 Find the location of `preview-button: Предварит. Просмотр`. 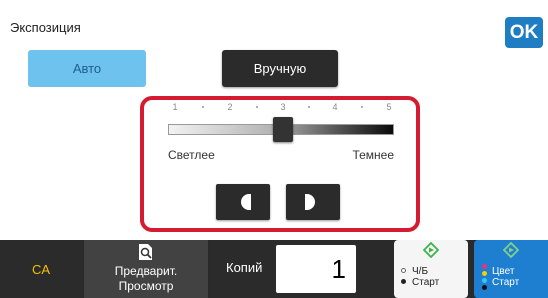

preview-button: Предварит. Просмотр is located at coordinates (146, 269).